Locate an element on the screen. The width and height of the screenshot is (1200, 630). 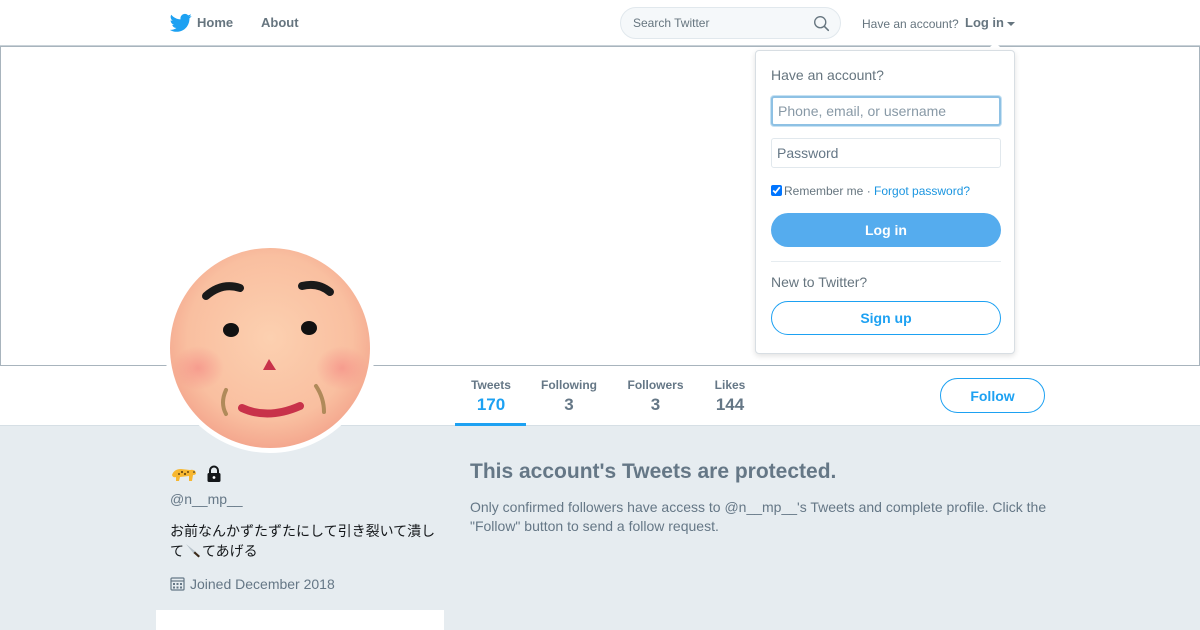
side-card is located at coordinates (300, 620).